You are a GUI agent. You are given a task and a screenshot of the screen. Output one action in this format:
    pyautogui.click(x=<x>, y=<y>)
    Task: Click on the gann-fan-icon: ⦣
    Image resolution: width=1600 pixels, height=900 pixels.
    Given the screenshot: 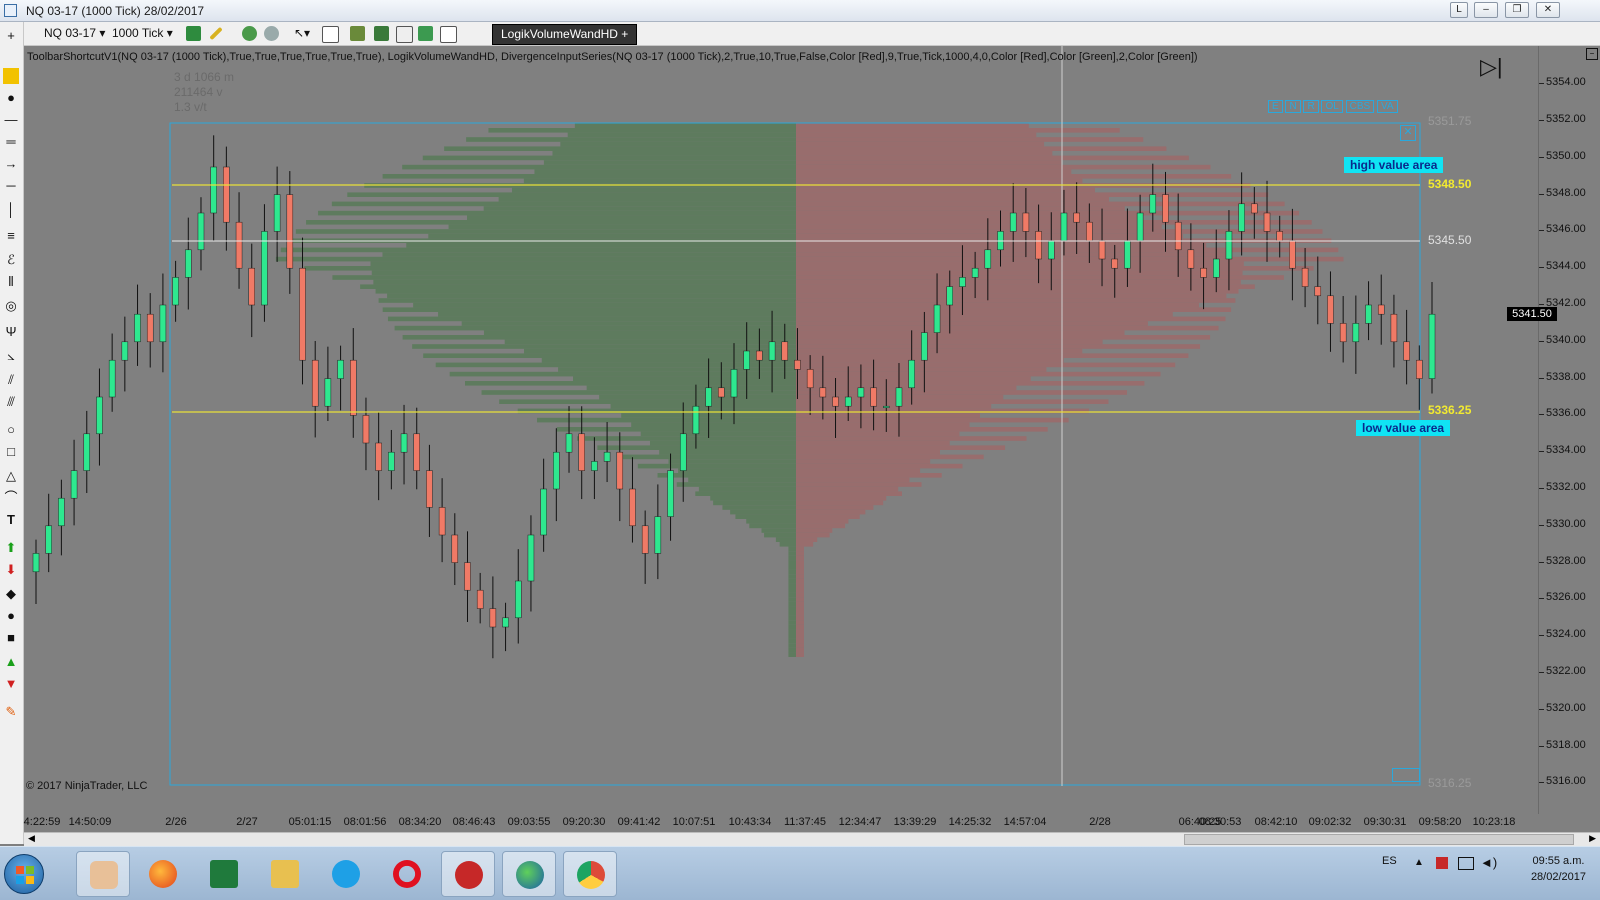 What is the action you would take?
    pyautogui.click(x=11, y=356)
    